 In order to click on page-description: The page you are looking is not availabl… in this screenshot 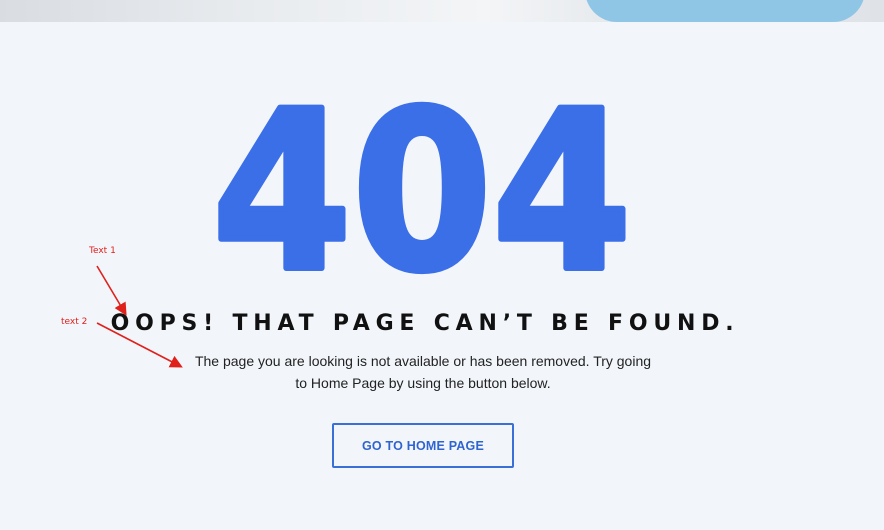, I will do `click(423, 372)`.